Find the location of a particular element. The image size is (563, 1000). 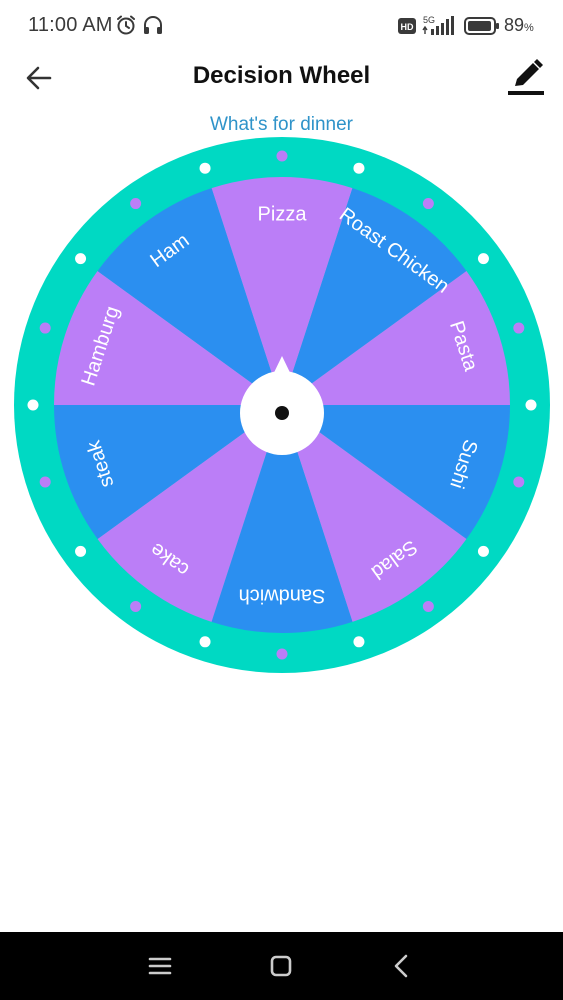

wheel-option-label: Sandwich is located at coordinates (282, 596).